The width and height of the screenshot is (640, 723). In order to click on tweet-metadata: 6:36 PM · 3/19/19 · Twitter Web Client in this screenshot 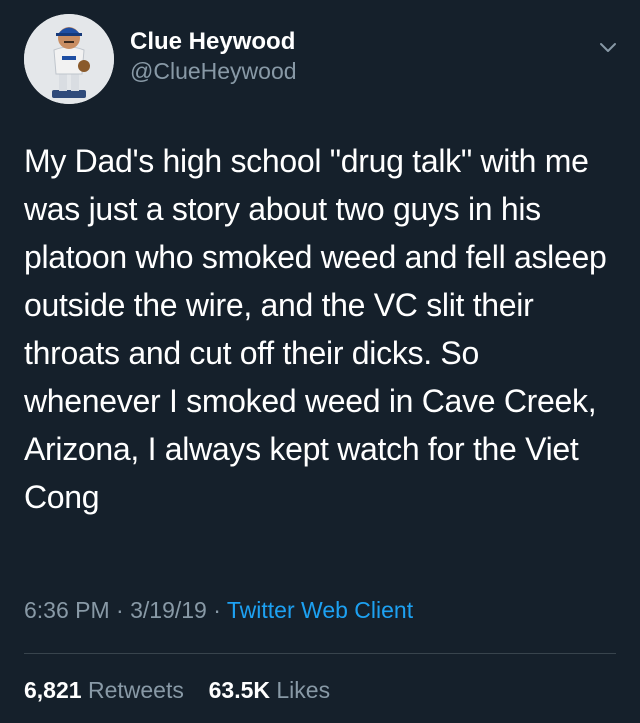, I will do `click(218, 610)`.